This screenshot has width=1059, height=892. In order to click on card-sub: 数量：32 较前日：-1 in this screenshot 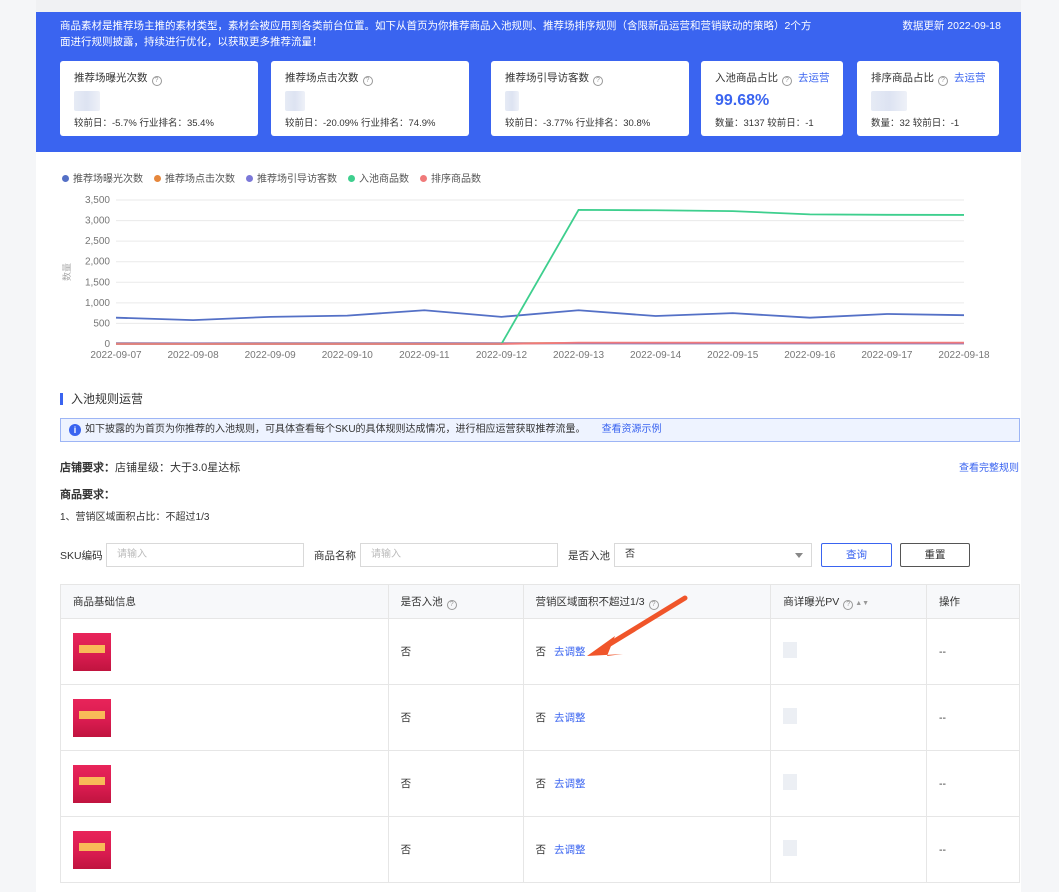, I will do `click(915, 123)`.